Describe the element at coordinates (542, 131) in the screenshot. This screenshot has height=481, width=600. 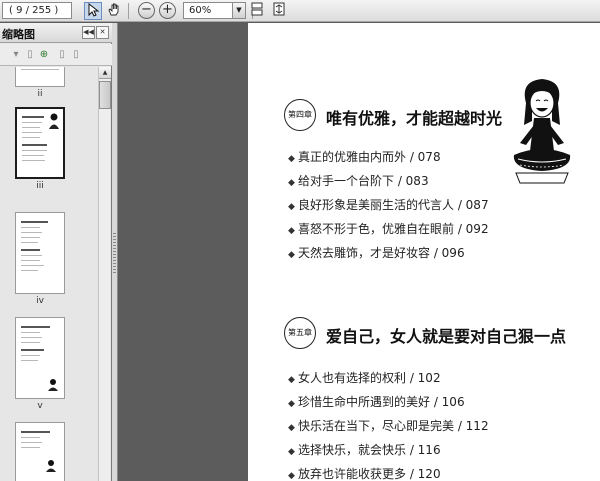
I see `girl-illustration-icon` at that location.